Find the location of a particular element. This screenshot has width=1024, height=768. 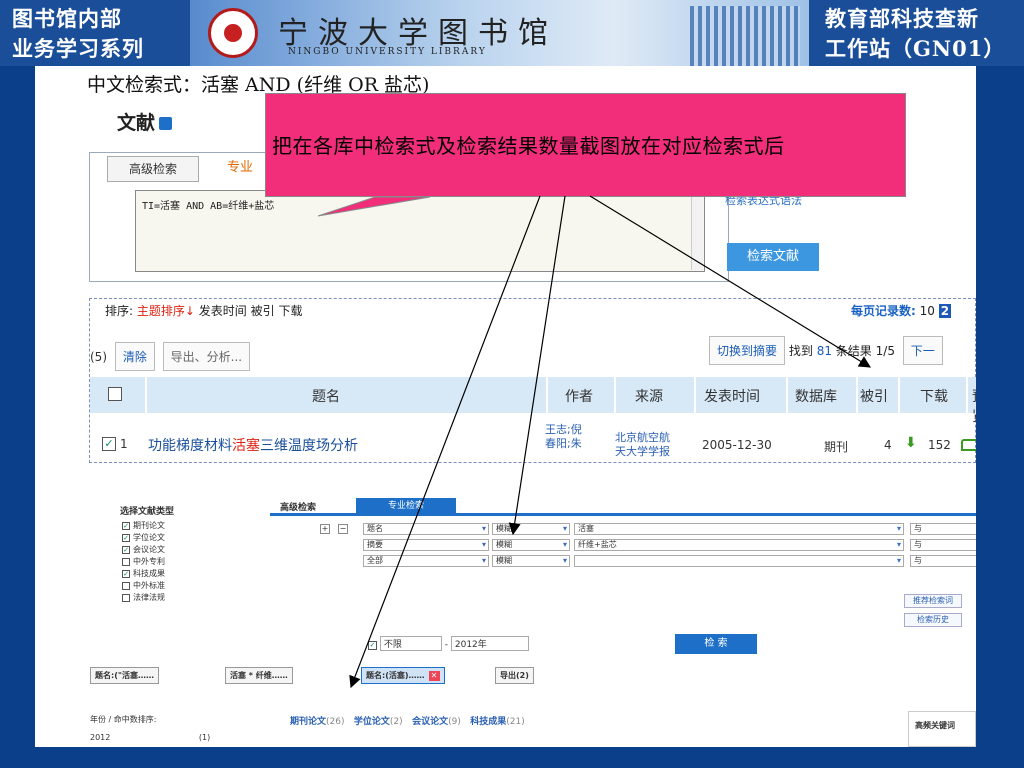

advanced-search-button: 检 索 is located at coordinates (716, 644).